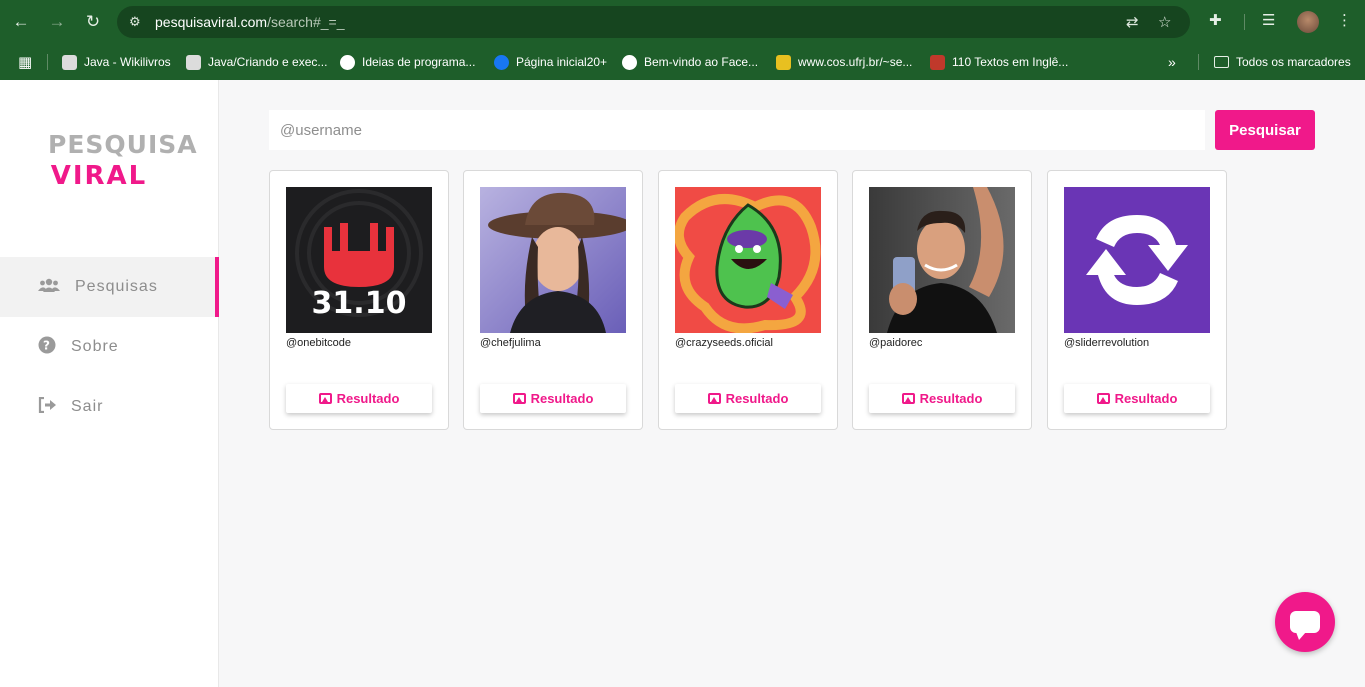  I want to click on facebook-icon, so click(501, 62).